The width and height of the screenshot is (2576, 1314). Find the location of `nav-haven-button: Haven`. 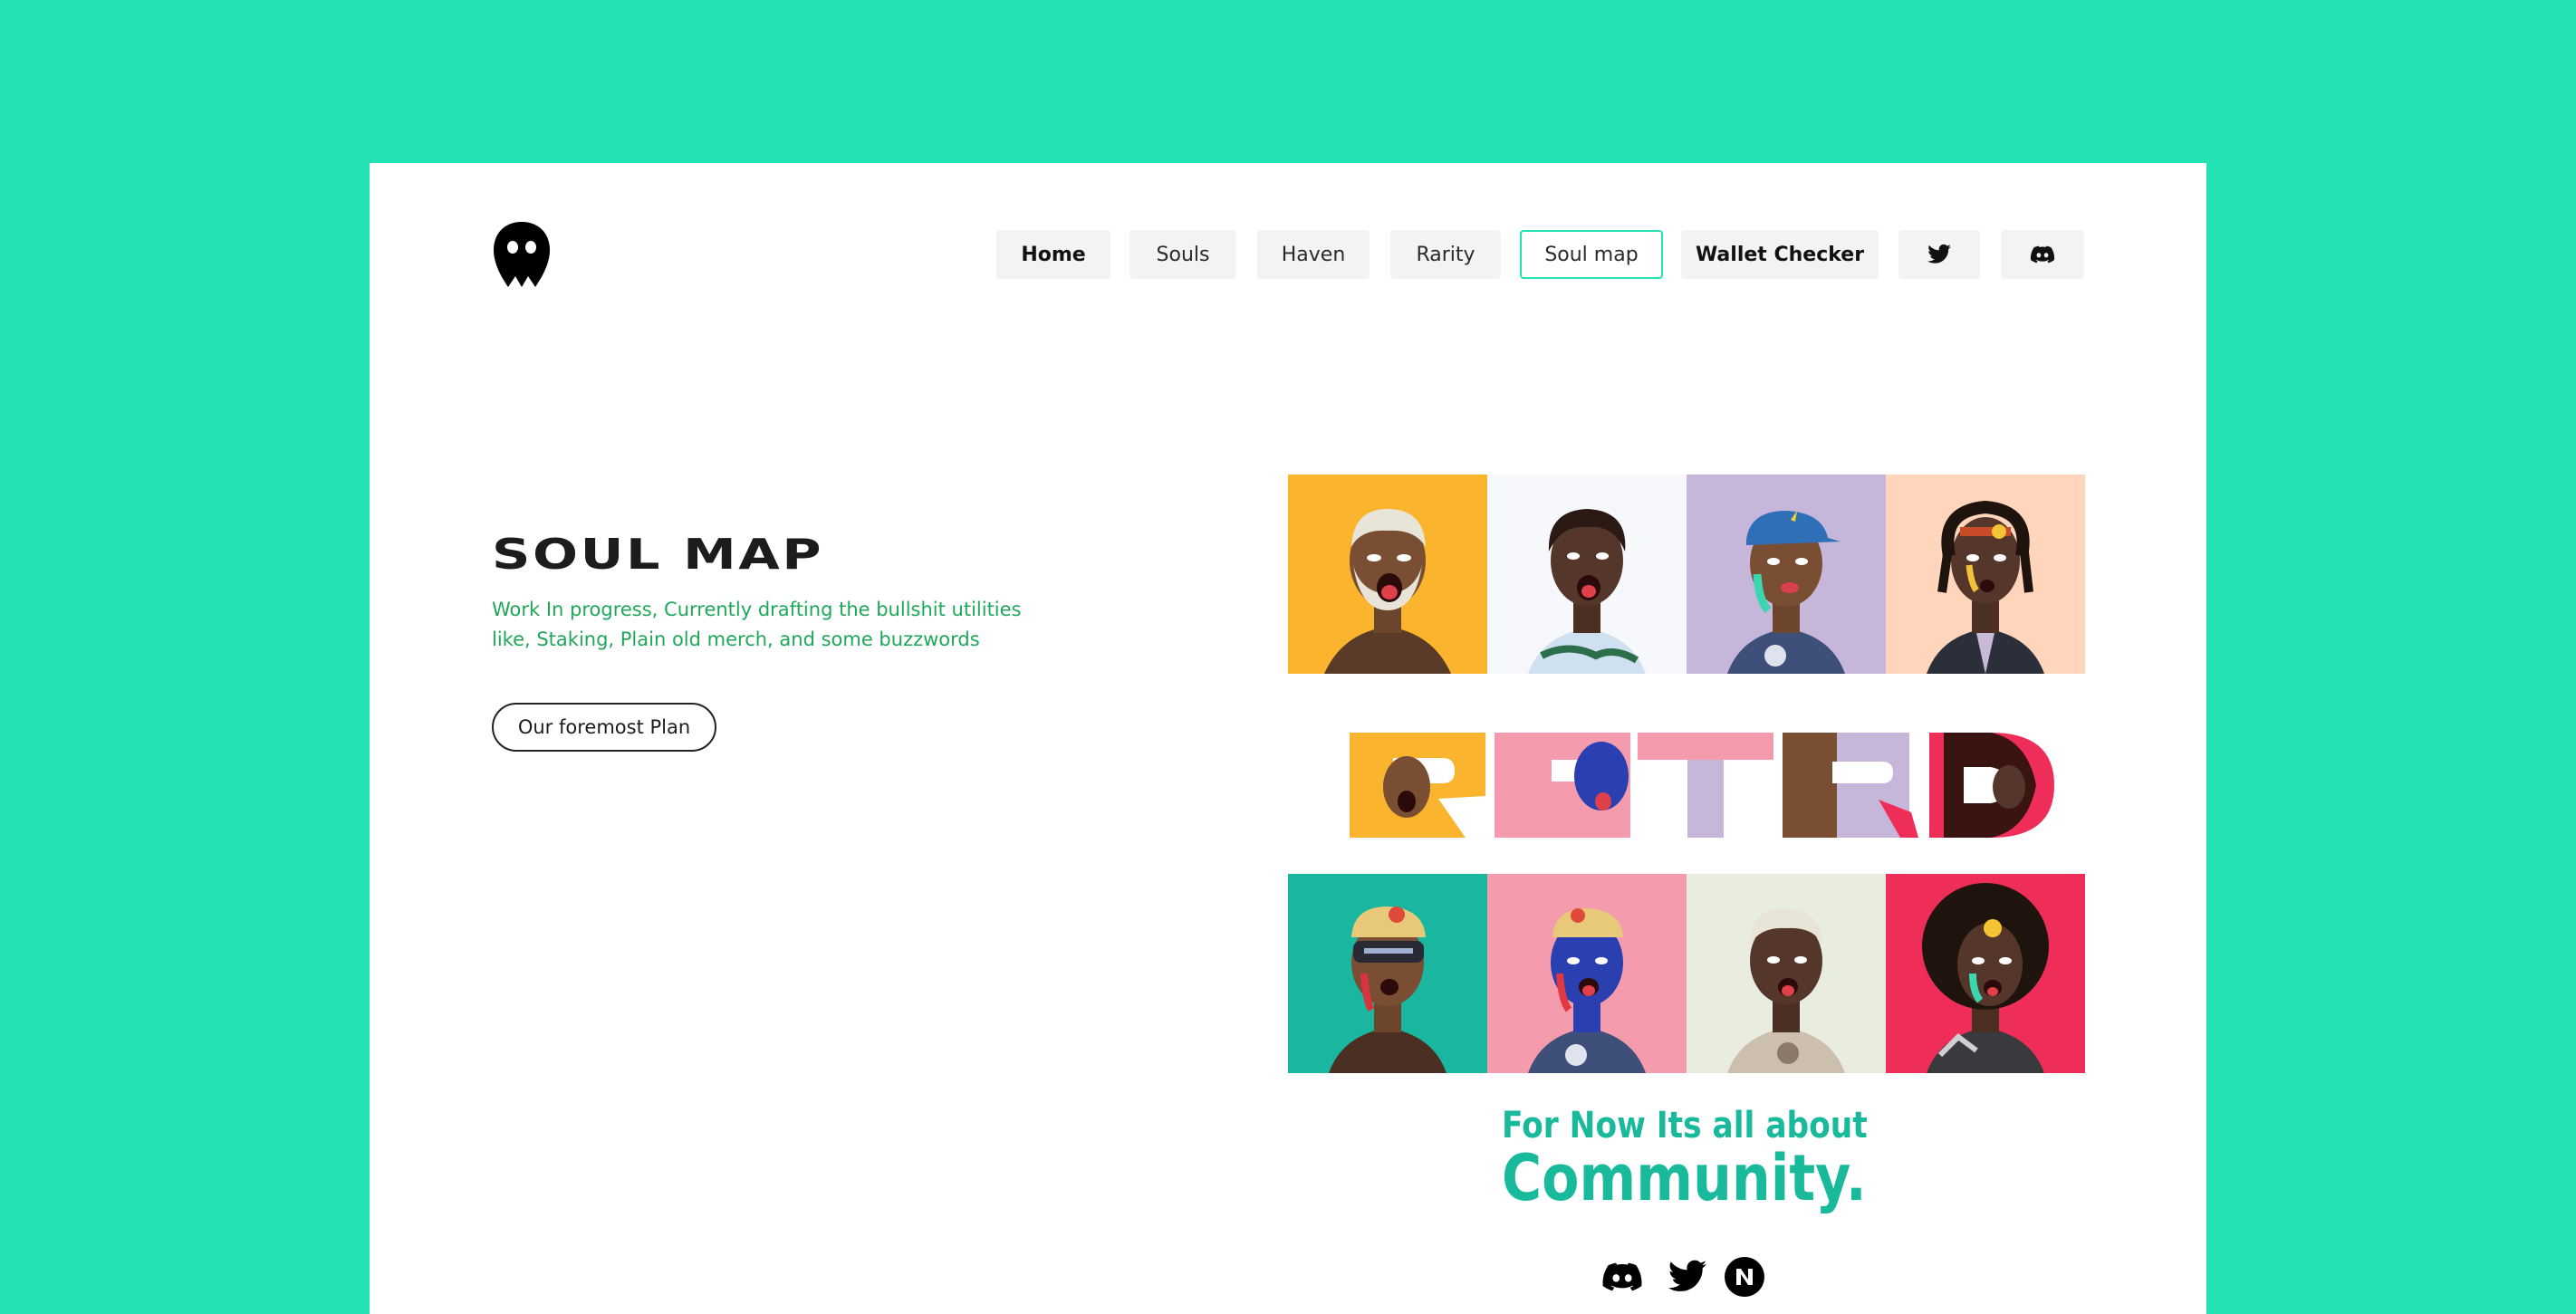

nav-haven-button: Haven is located at coordinates (1313, 254).